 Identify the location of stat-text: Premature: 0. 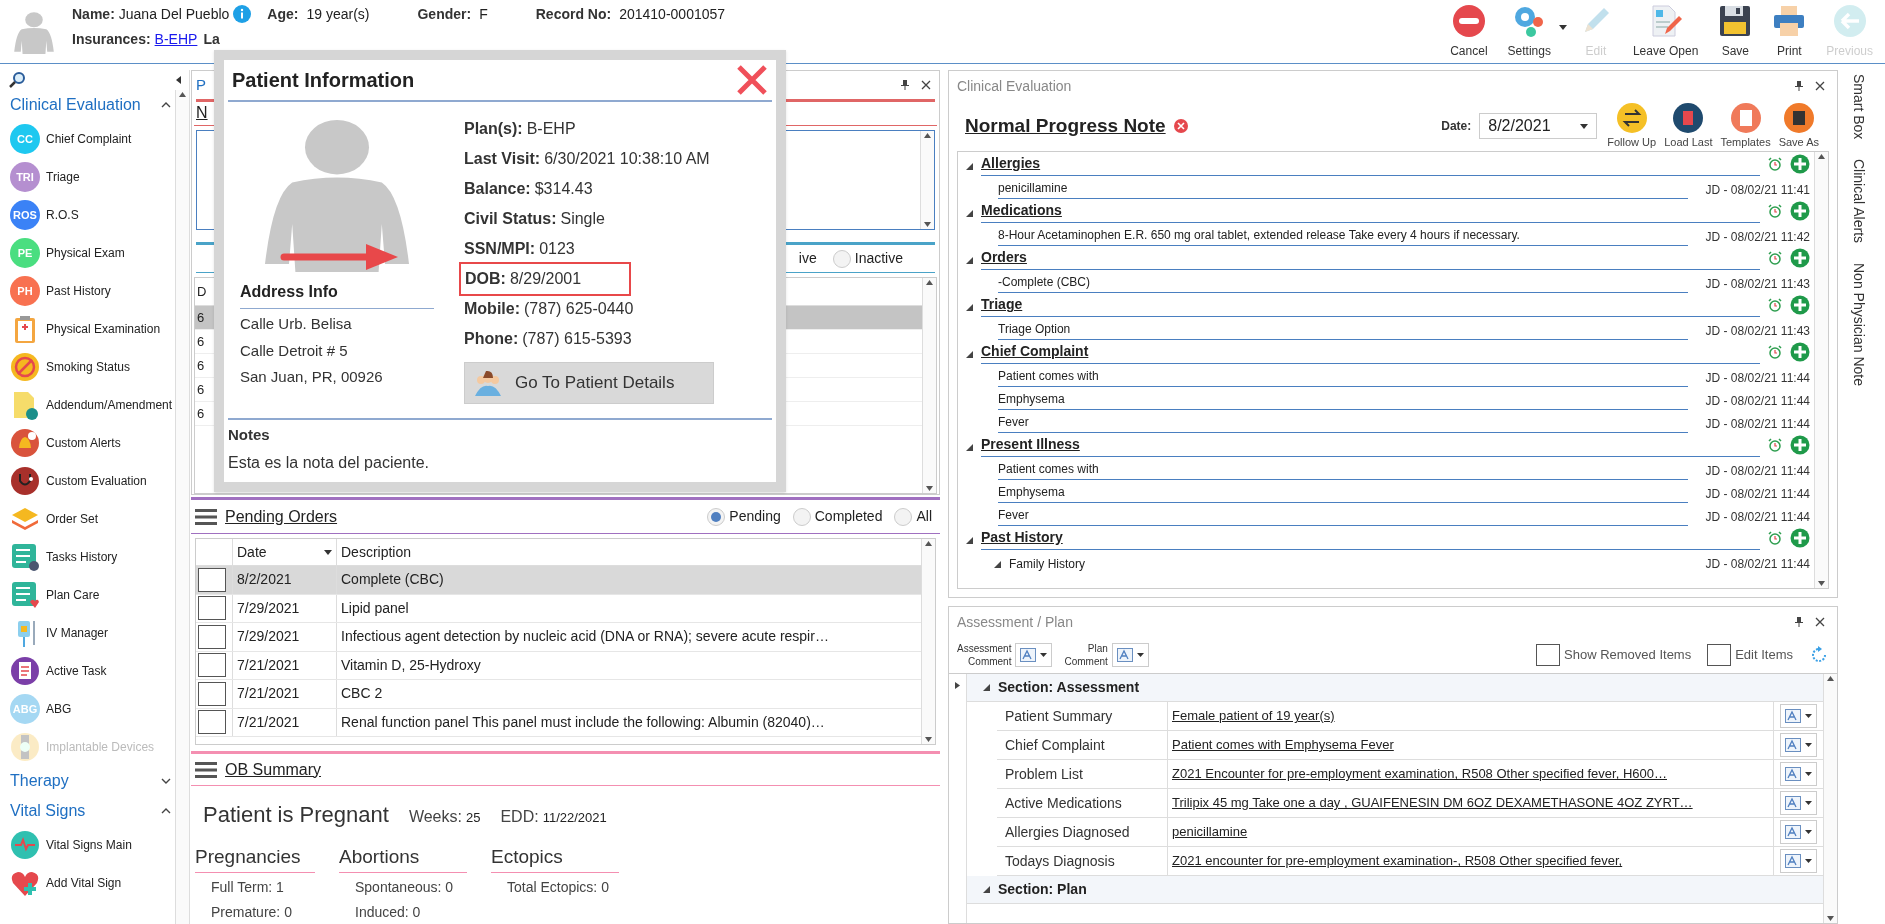
(251, 912).